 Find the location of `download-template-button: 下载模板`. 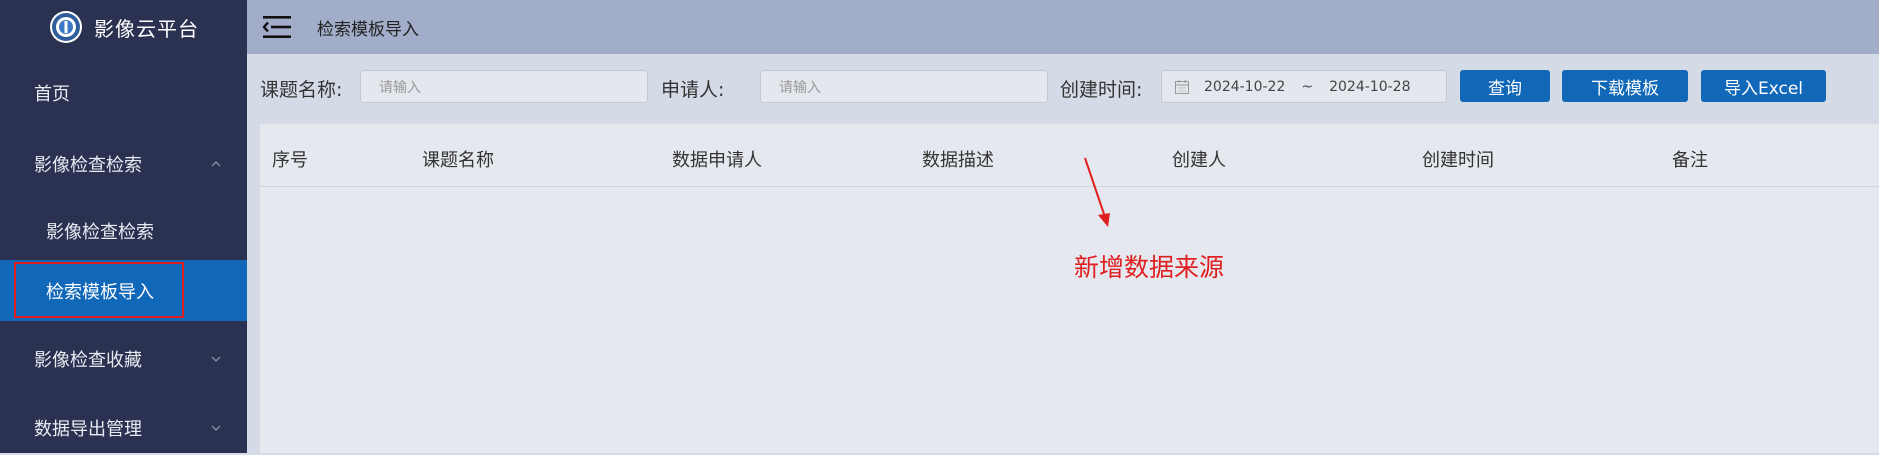

download-template-button: 下载模板 is located at coordinates (1625, 86).